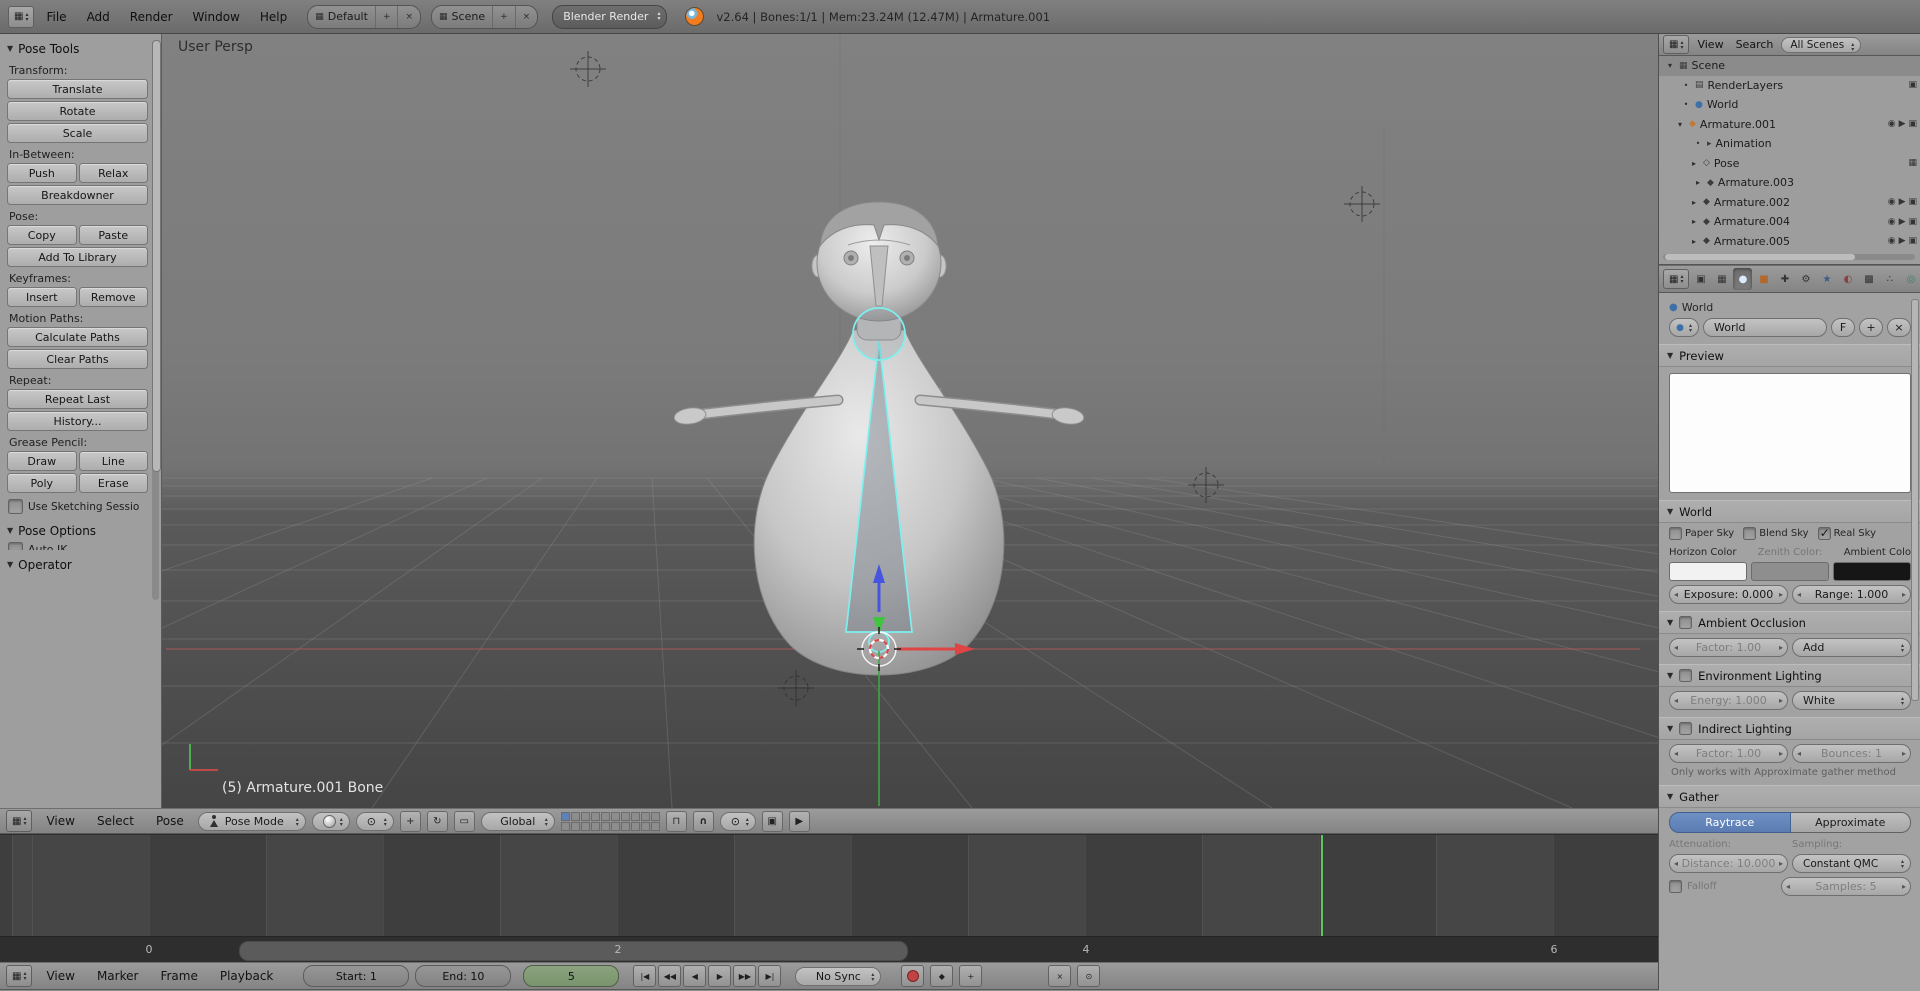  Describe the element at coordinates (1322, 885) in the screenshot. I see `current-frame-indicator` at that location.